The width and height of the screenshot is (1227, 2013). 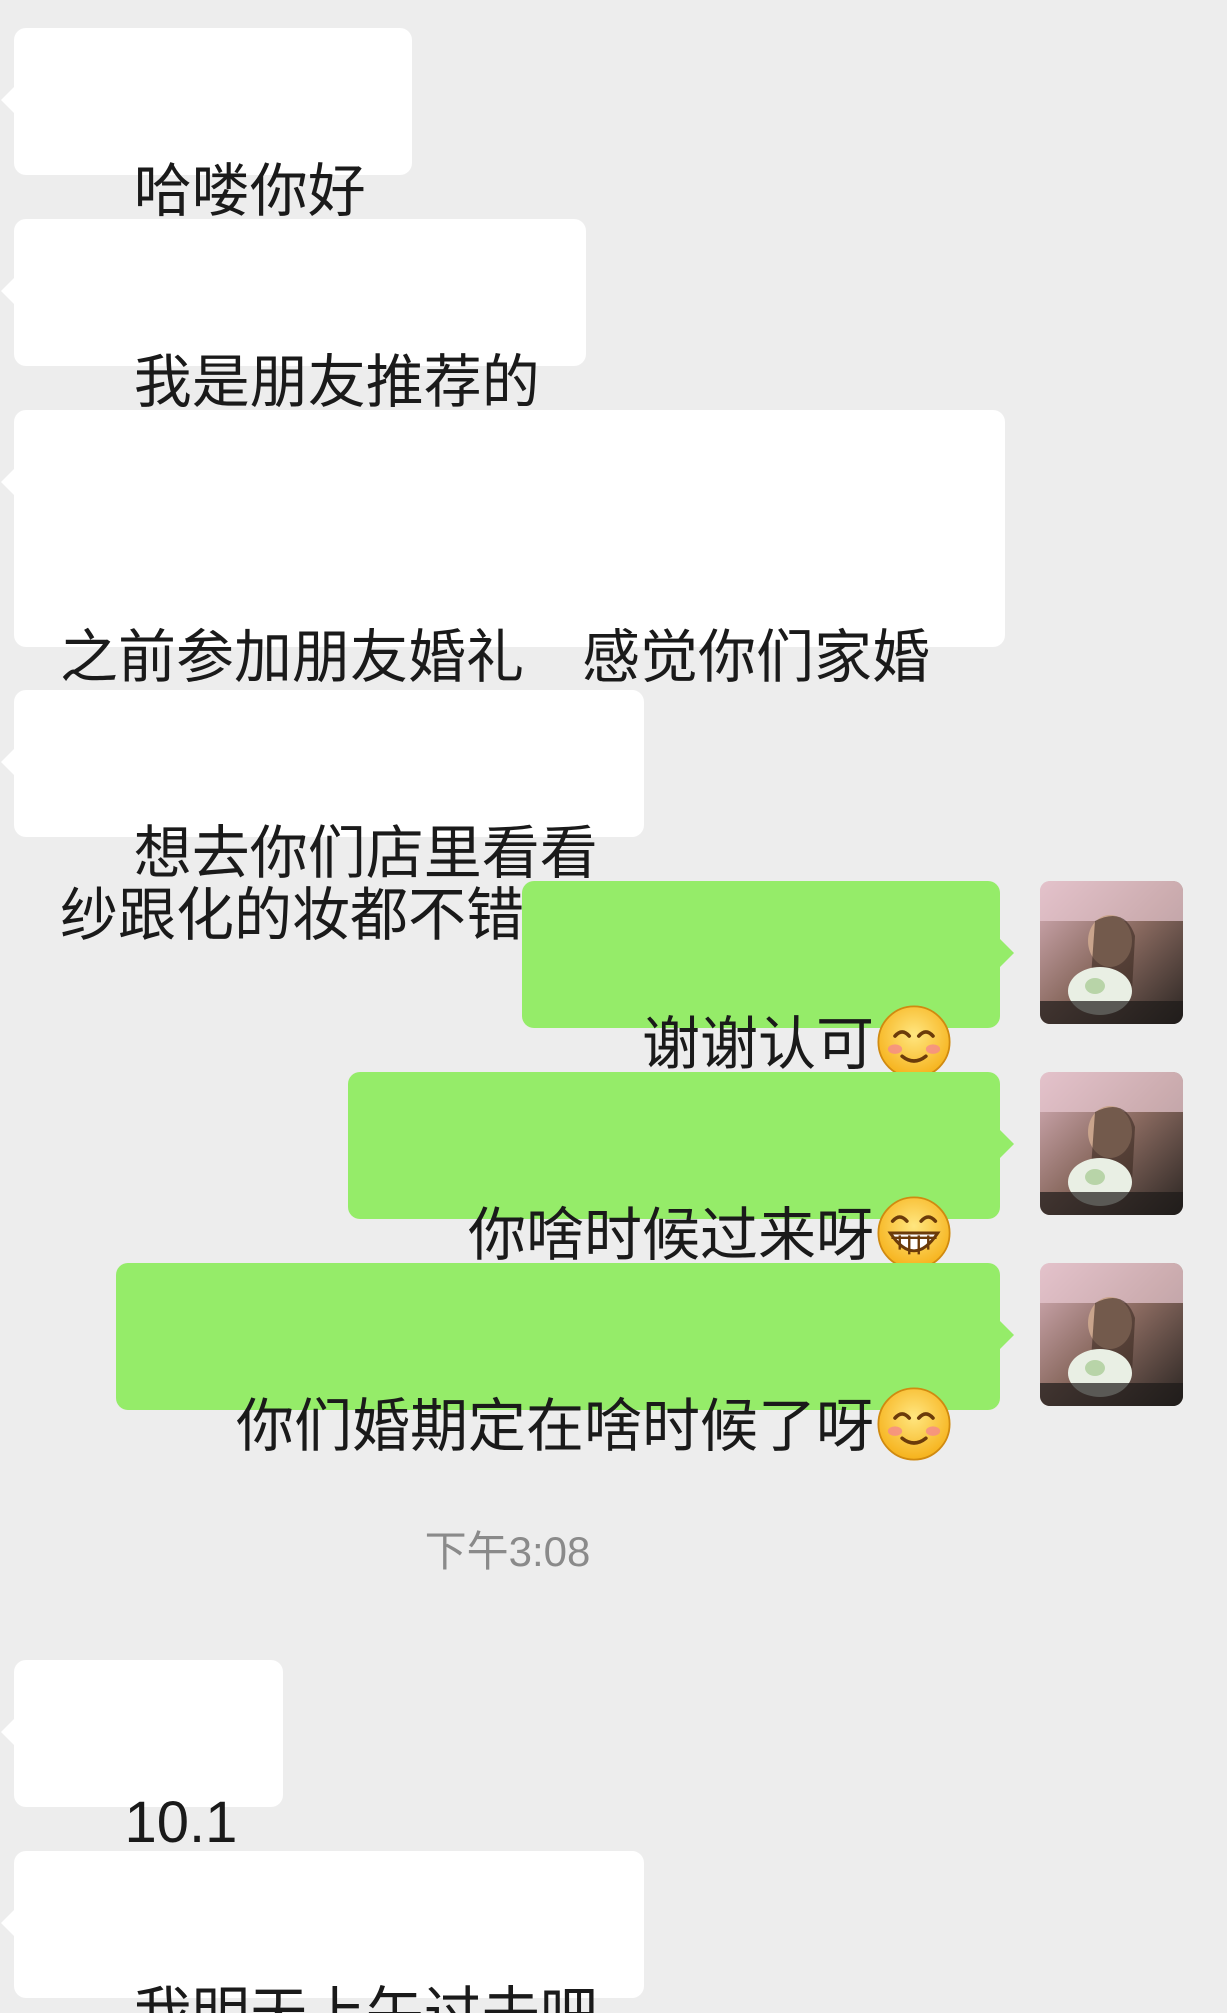 What do you see at coordinates (565, 1362) in the screenshot?
I see `message-bubble-outgoing: 你们婚期定在啥时候了呀` at bounding box center [565, 1362].